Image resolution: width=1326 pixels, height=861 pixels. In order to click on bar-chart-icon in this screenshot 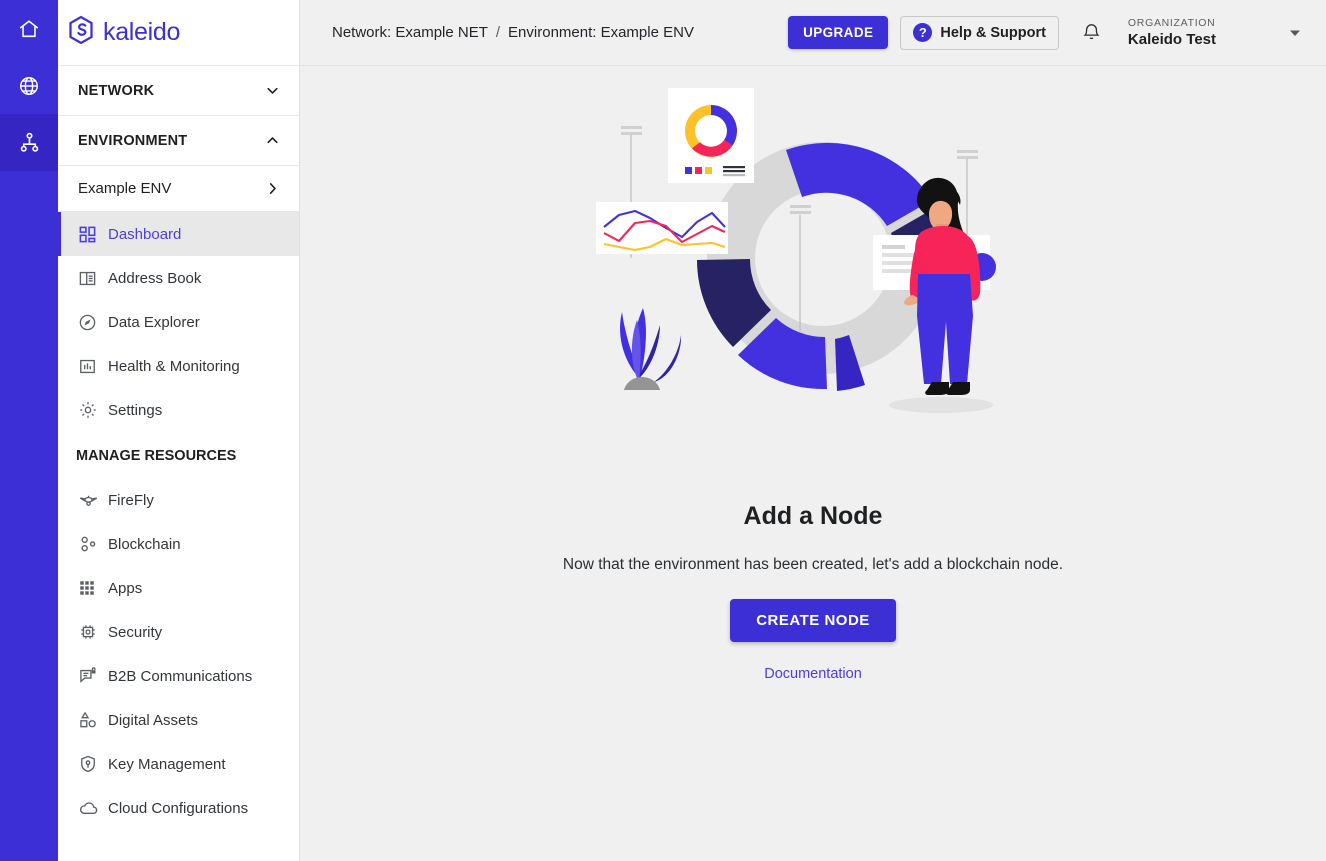, I will do `click(91, 366)`.